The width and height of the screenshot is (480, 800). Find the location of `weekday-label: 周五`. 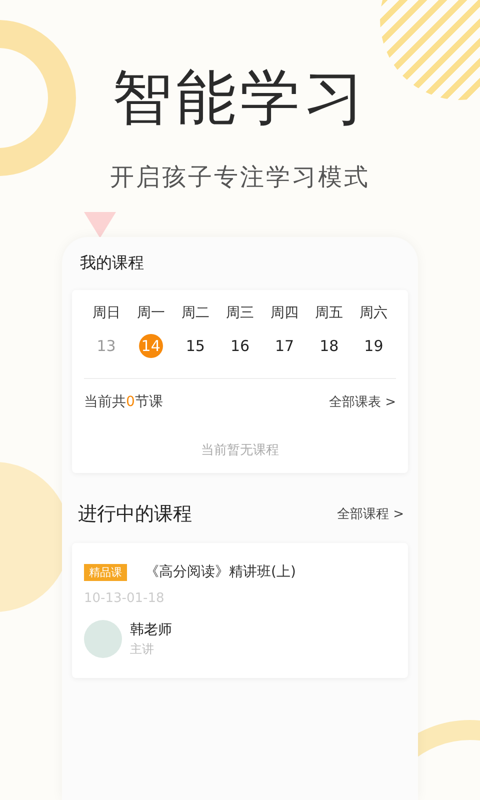

weekday-label: 周五 is located at coordinates (329, 313).